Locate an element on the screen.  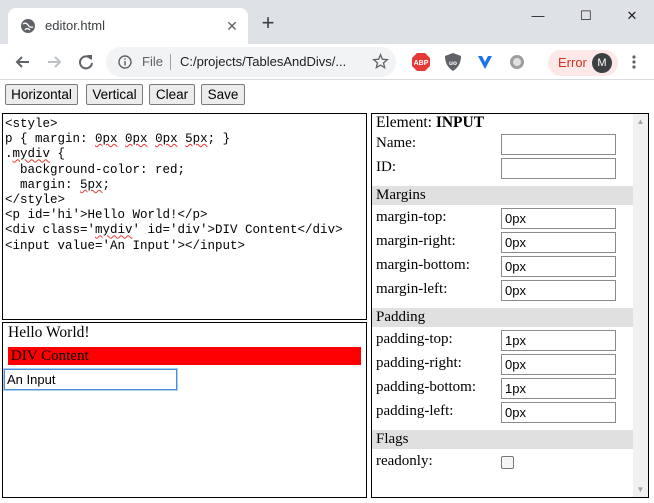
vpn-icon is located at coordinates (485, 62).